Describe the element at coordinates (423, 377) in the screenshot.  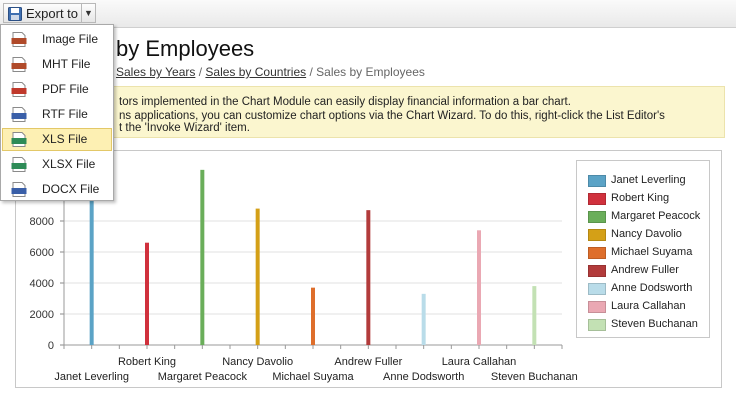
I see `x-category-label: Anne Dodsworth` at that location.